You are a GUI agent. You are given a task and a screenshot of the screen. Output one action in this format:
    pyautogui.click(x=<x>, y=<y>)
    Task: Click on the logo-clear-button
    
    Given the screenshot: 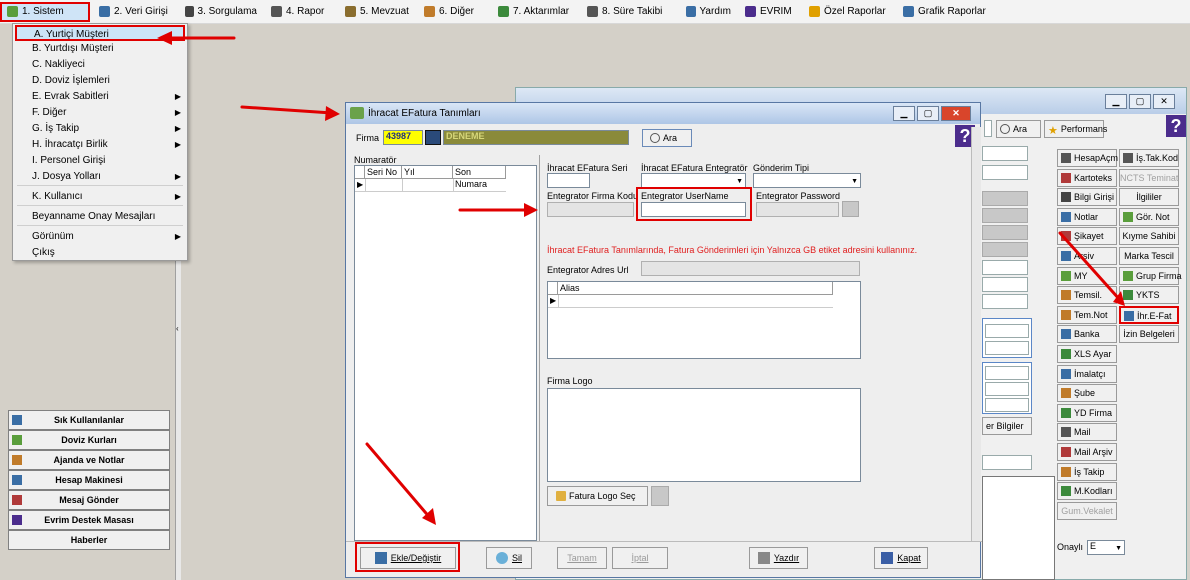 What is the action you would take?
    pyautogui.click(x=660, y=496)
    